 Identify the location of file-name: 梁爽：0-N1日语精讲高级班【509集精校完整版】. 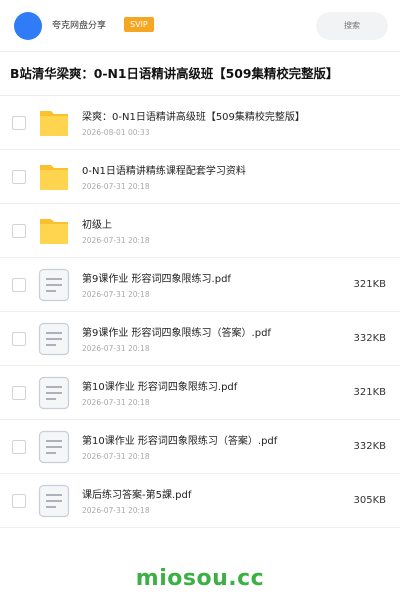
(193, 117).